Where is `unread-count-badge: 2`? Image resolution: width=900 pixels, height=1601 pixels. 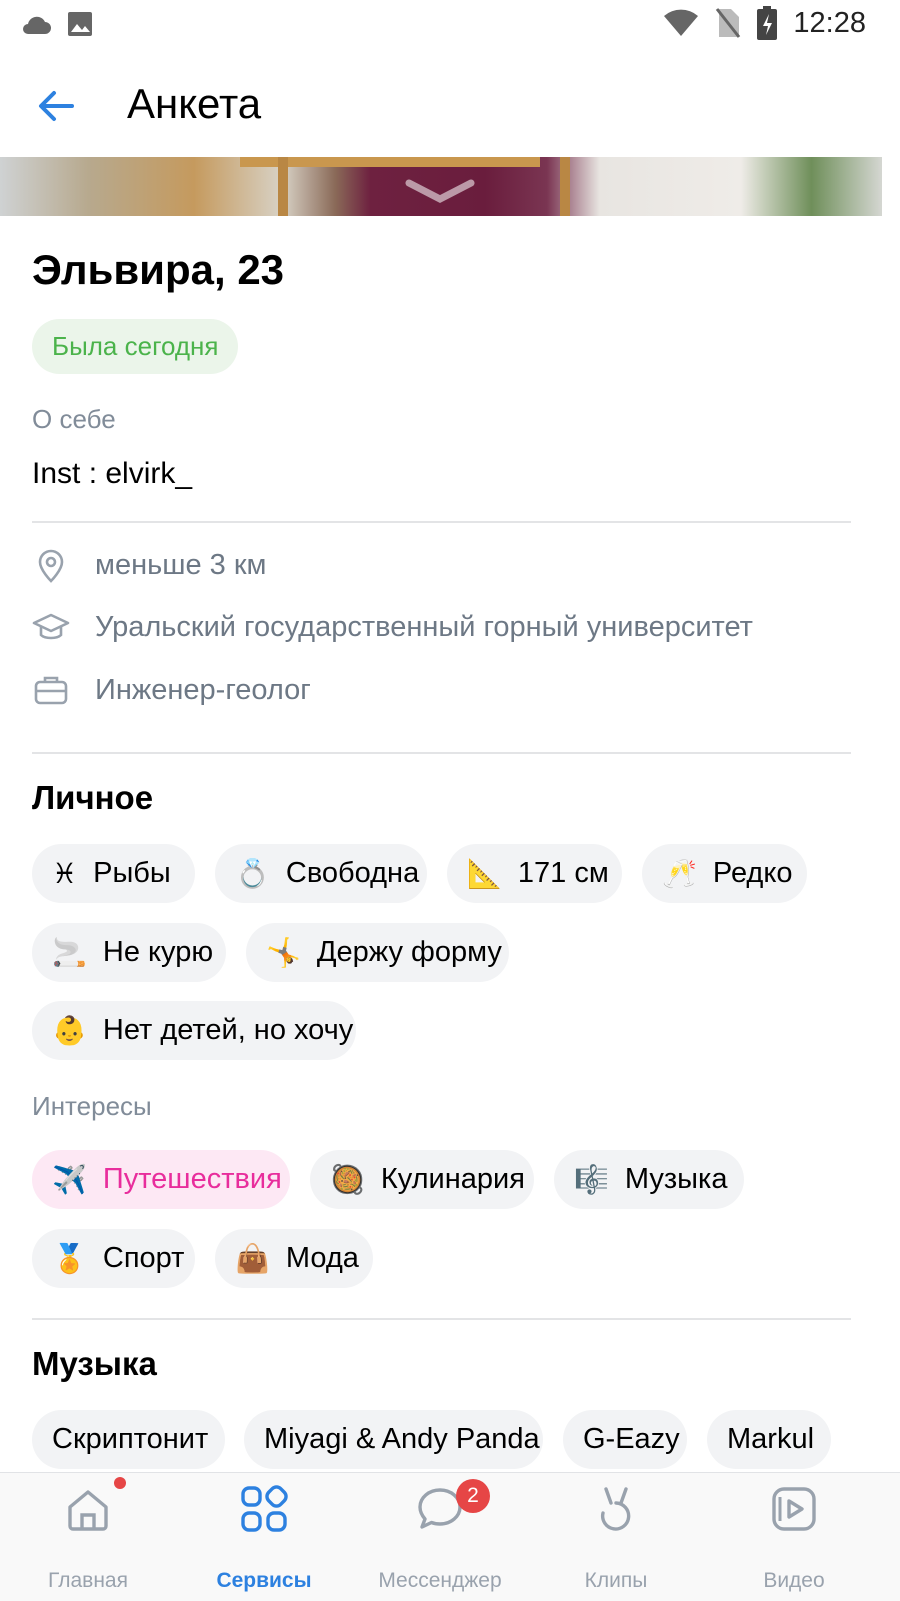 unread-count-badge: 2 is located at coordinates (473, 1496).